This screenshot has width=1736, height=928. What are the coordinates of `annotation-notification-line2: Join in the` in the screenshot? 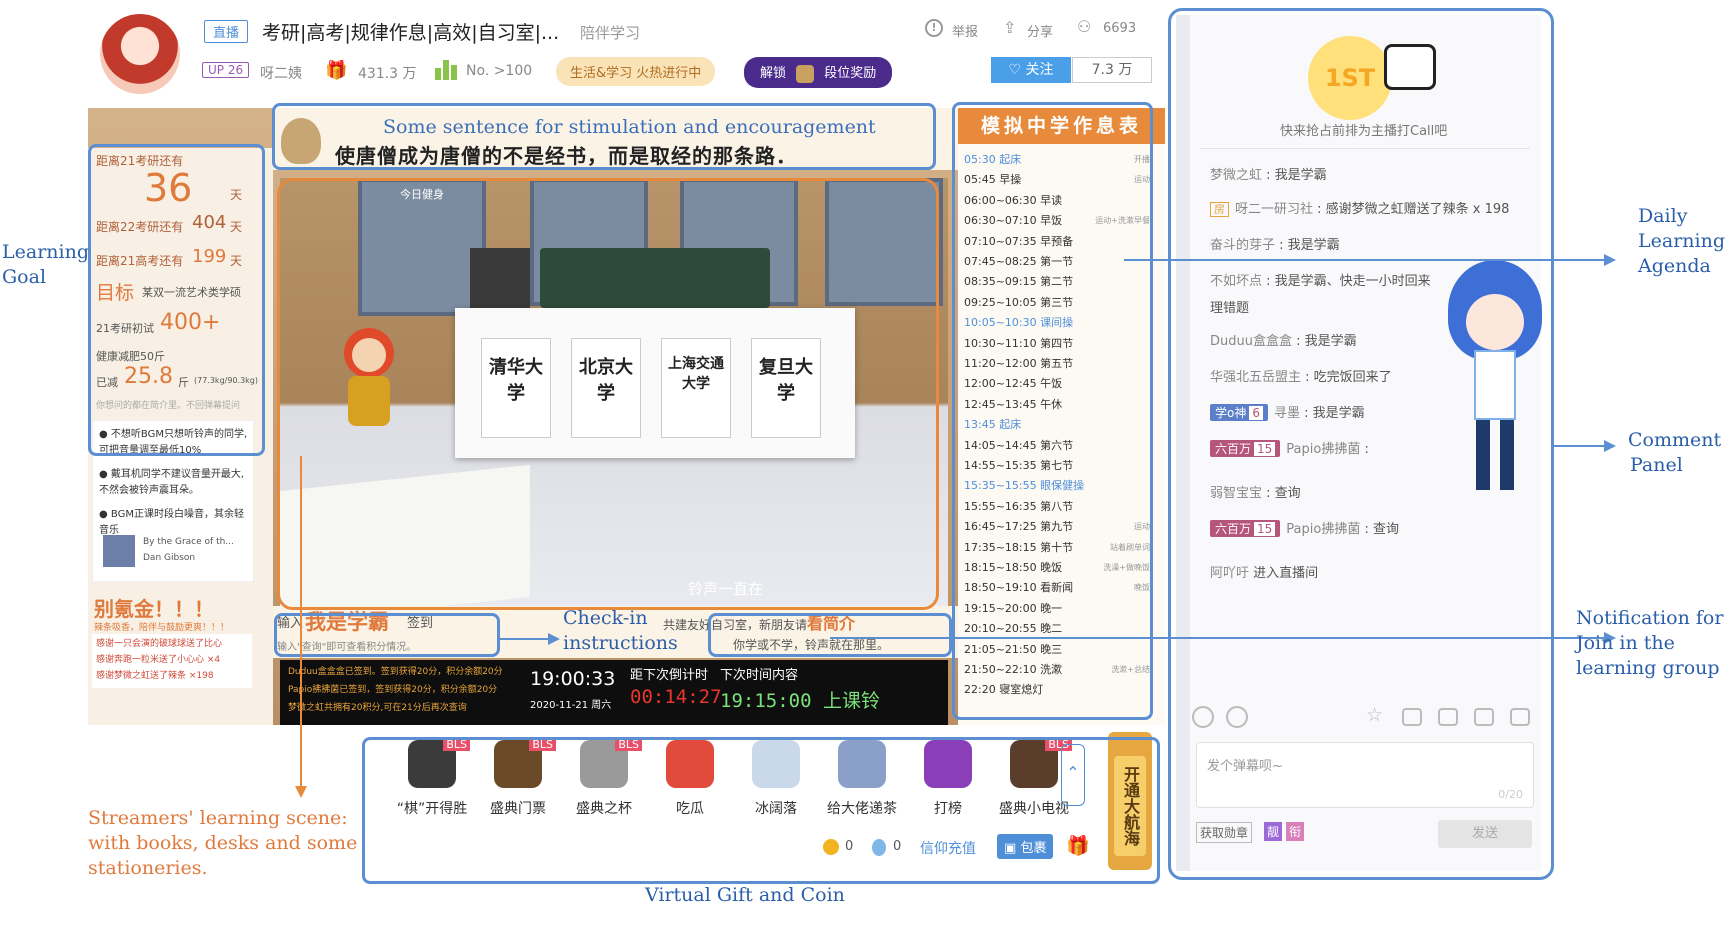 It's located at (1625, 643).